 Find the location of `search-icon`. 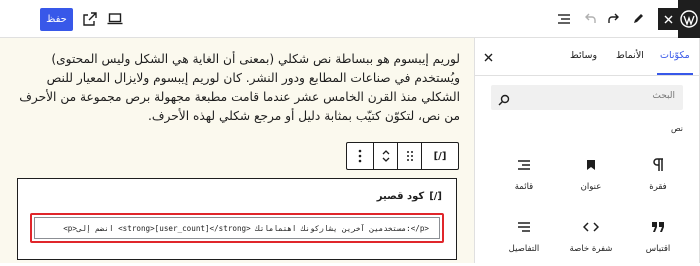

search-icon is located at coordinates (504, 100).